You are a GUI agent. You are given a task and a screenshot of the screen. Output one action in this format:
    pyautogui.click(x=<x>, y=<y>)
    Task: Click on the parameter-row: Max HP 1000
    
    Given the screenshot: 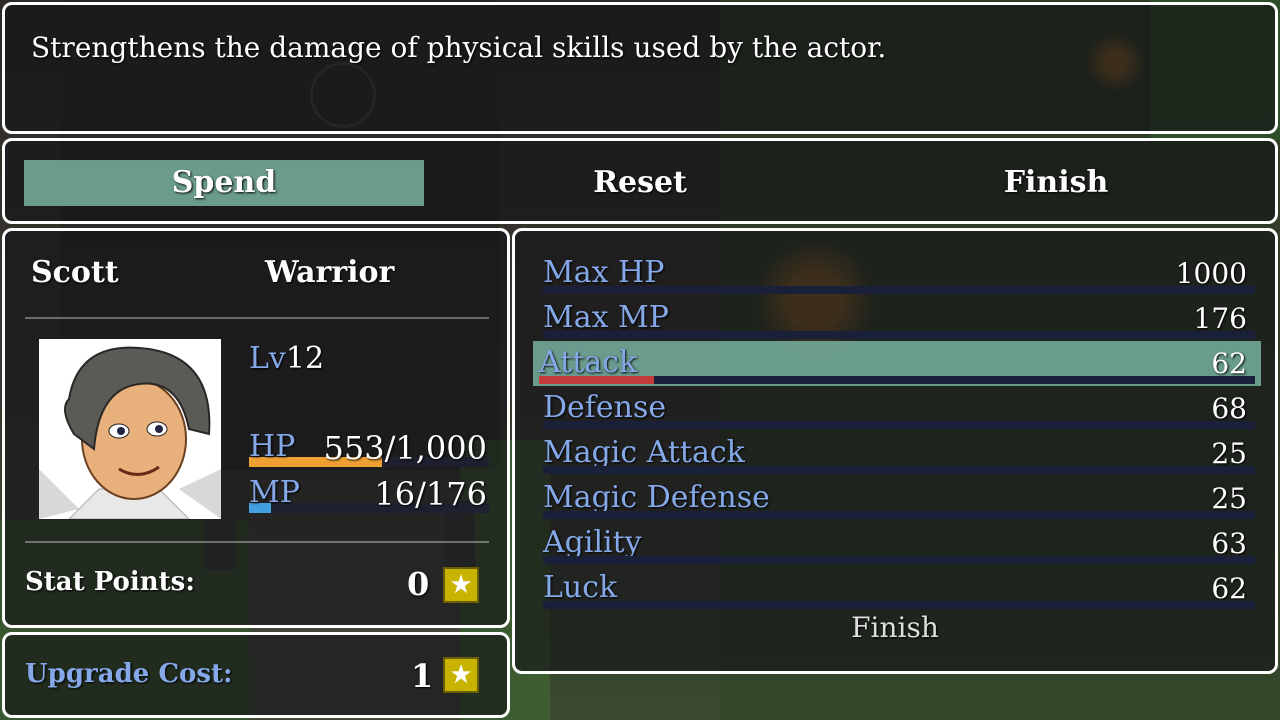 What is the action you would take?
    pyautogui.click(x=899, y=273)
    